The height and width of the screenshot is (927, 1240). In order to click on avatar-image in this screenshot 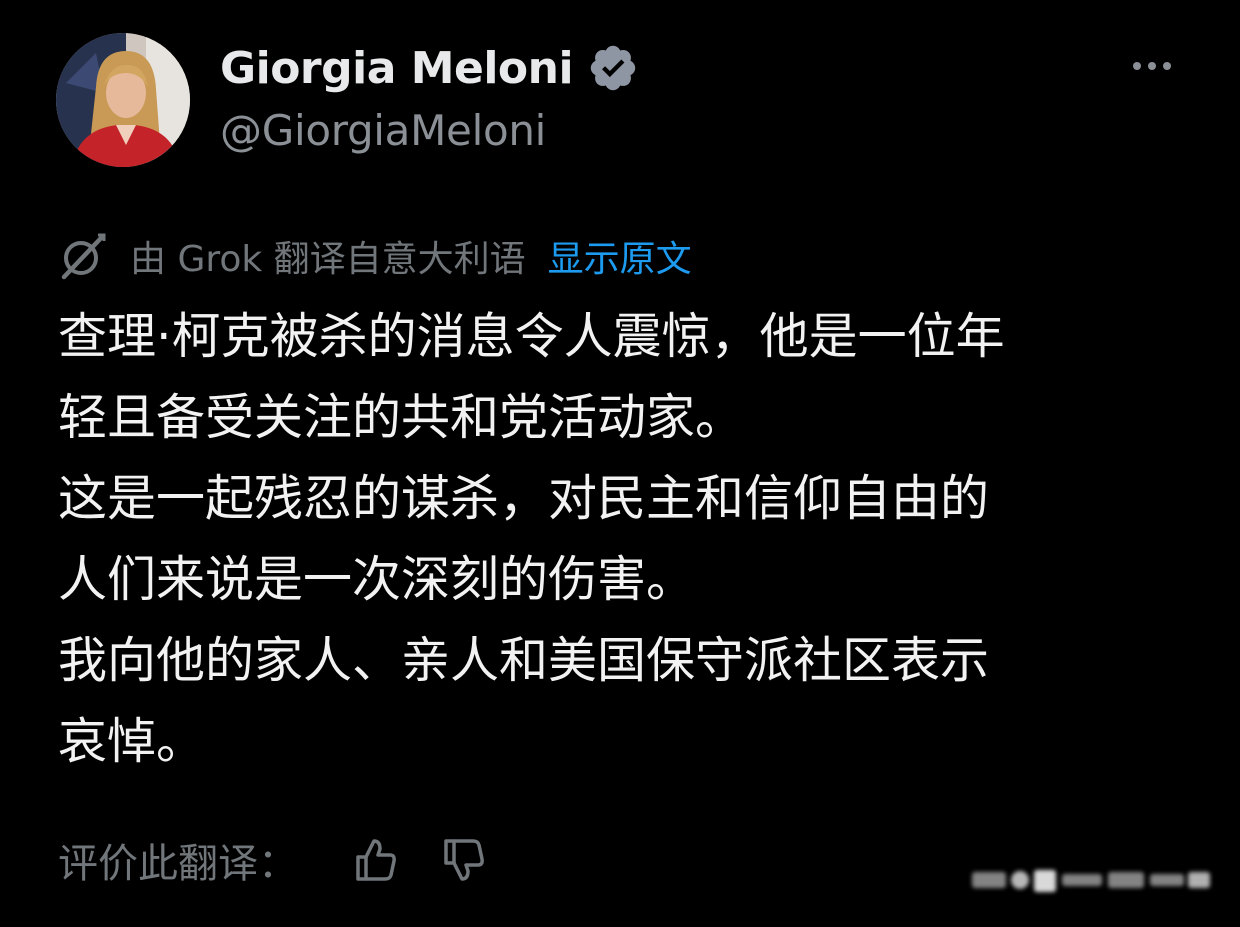, I will do `click(123, 100)`.